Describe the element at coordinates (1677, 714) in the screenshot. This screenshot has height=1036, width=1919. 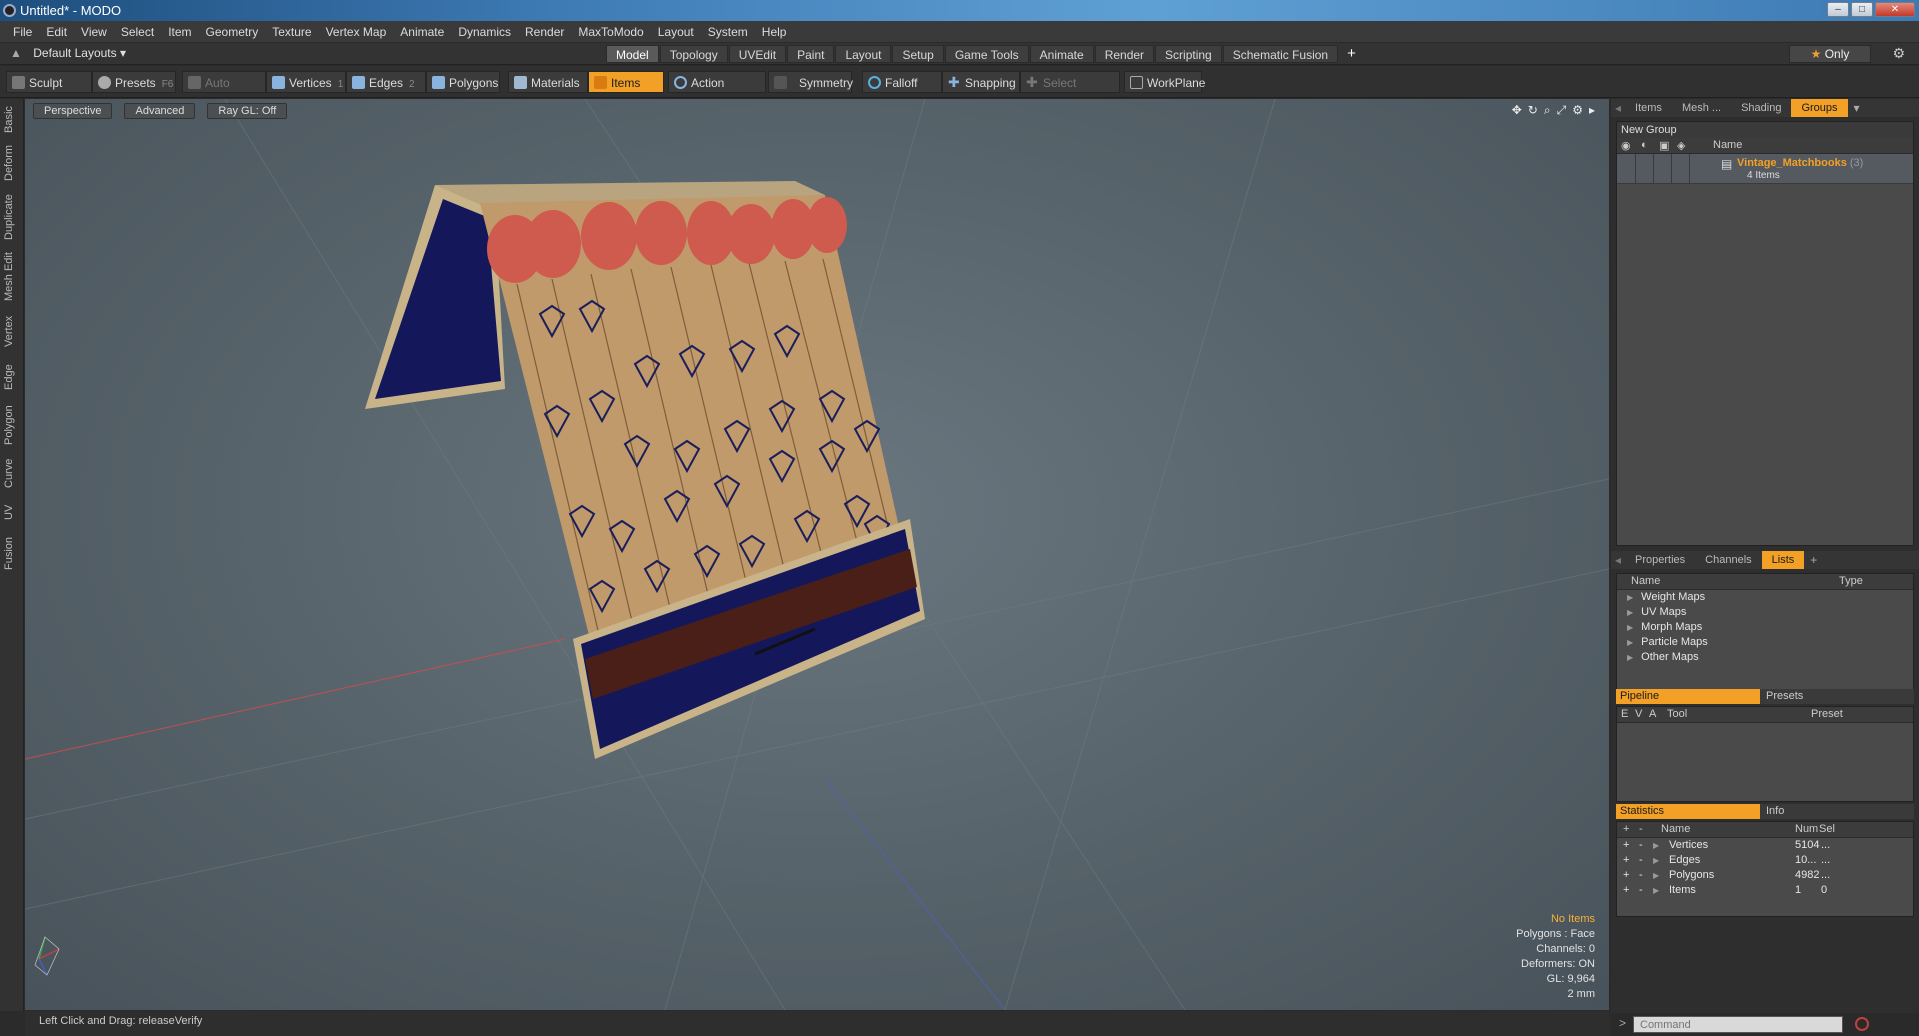
I see `col-tool: Tool` at that location.